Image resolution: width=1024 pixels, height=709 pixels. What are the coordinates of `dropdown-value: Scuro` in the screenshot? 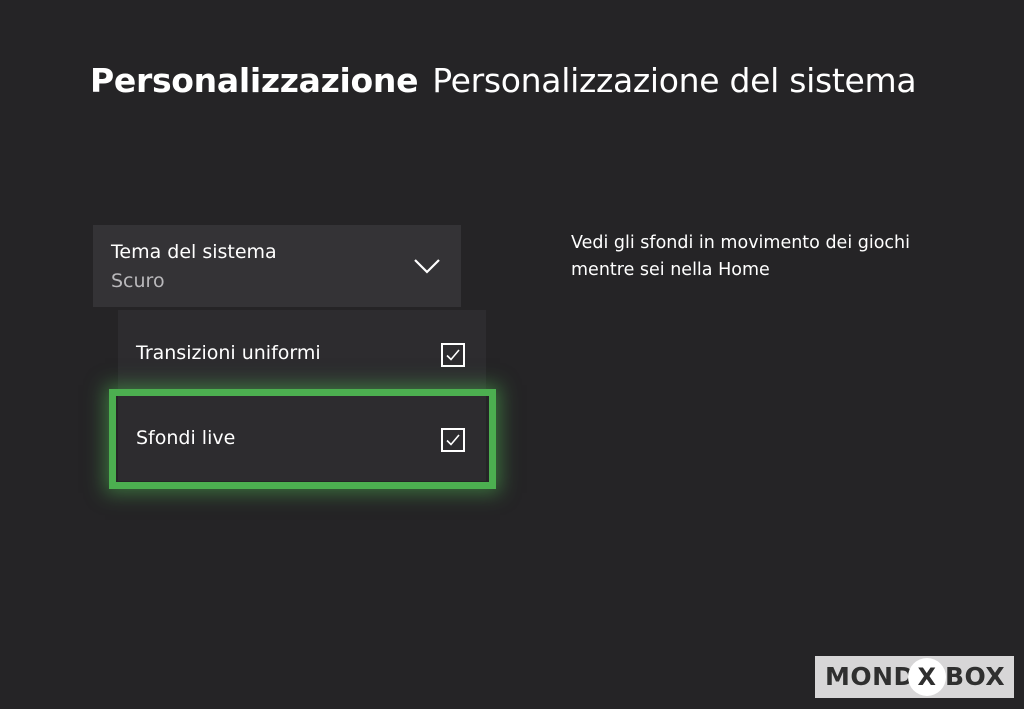 It's located at (138, 281).